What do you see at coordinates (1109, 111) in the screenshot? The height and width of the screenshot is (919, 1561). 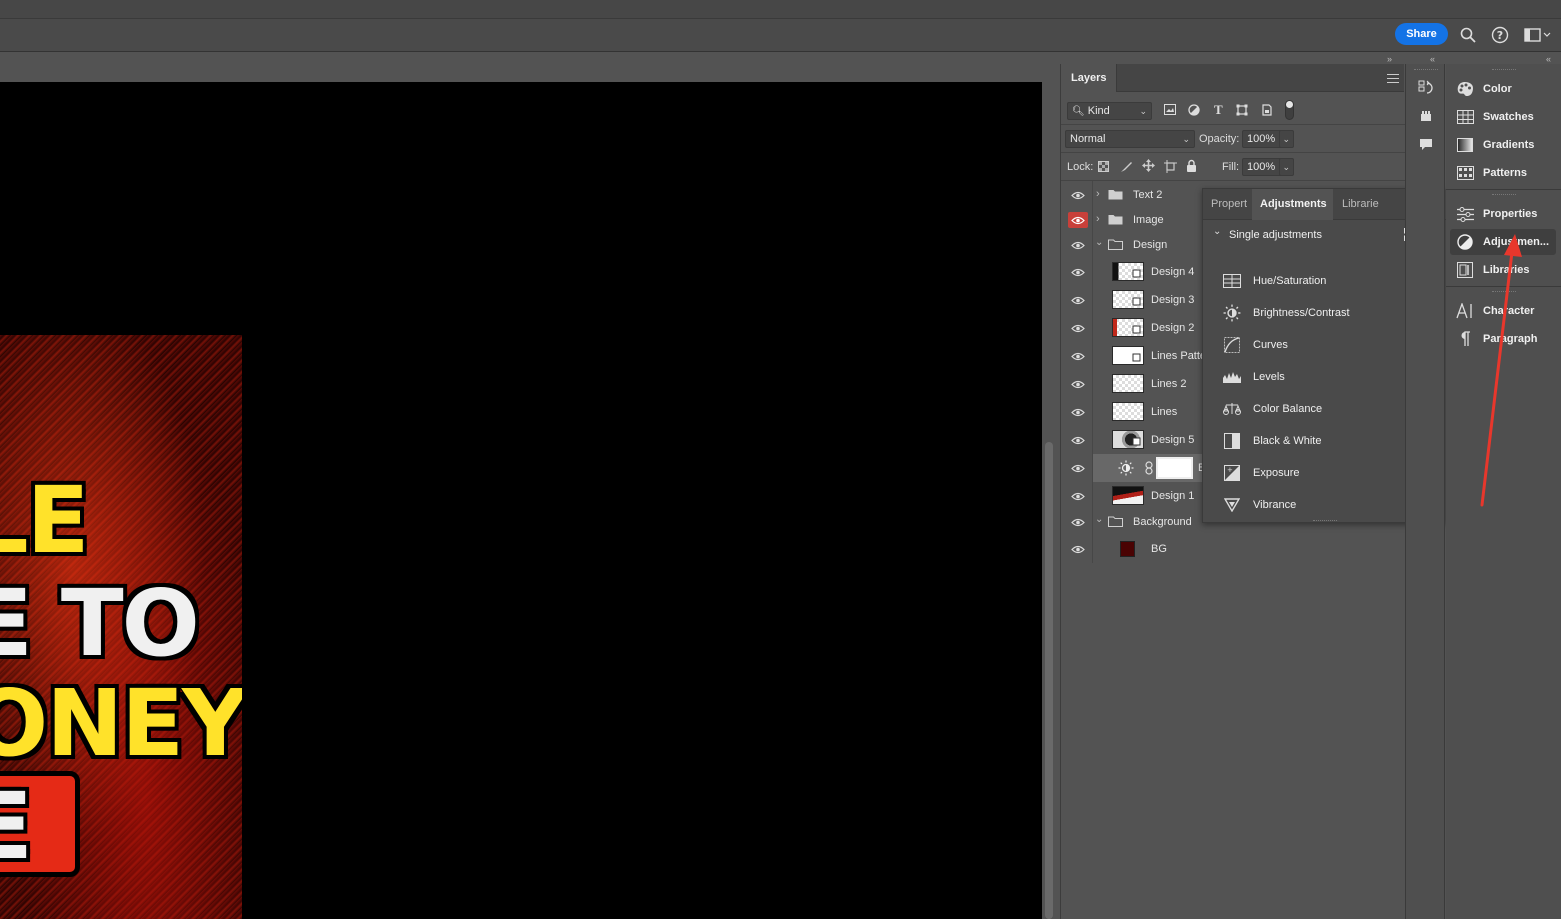 I see `filter-kind-select: 🔍︎ Kind ⌄` at bounding box center [1109, 111].